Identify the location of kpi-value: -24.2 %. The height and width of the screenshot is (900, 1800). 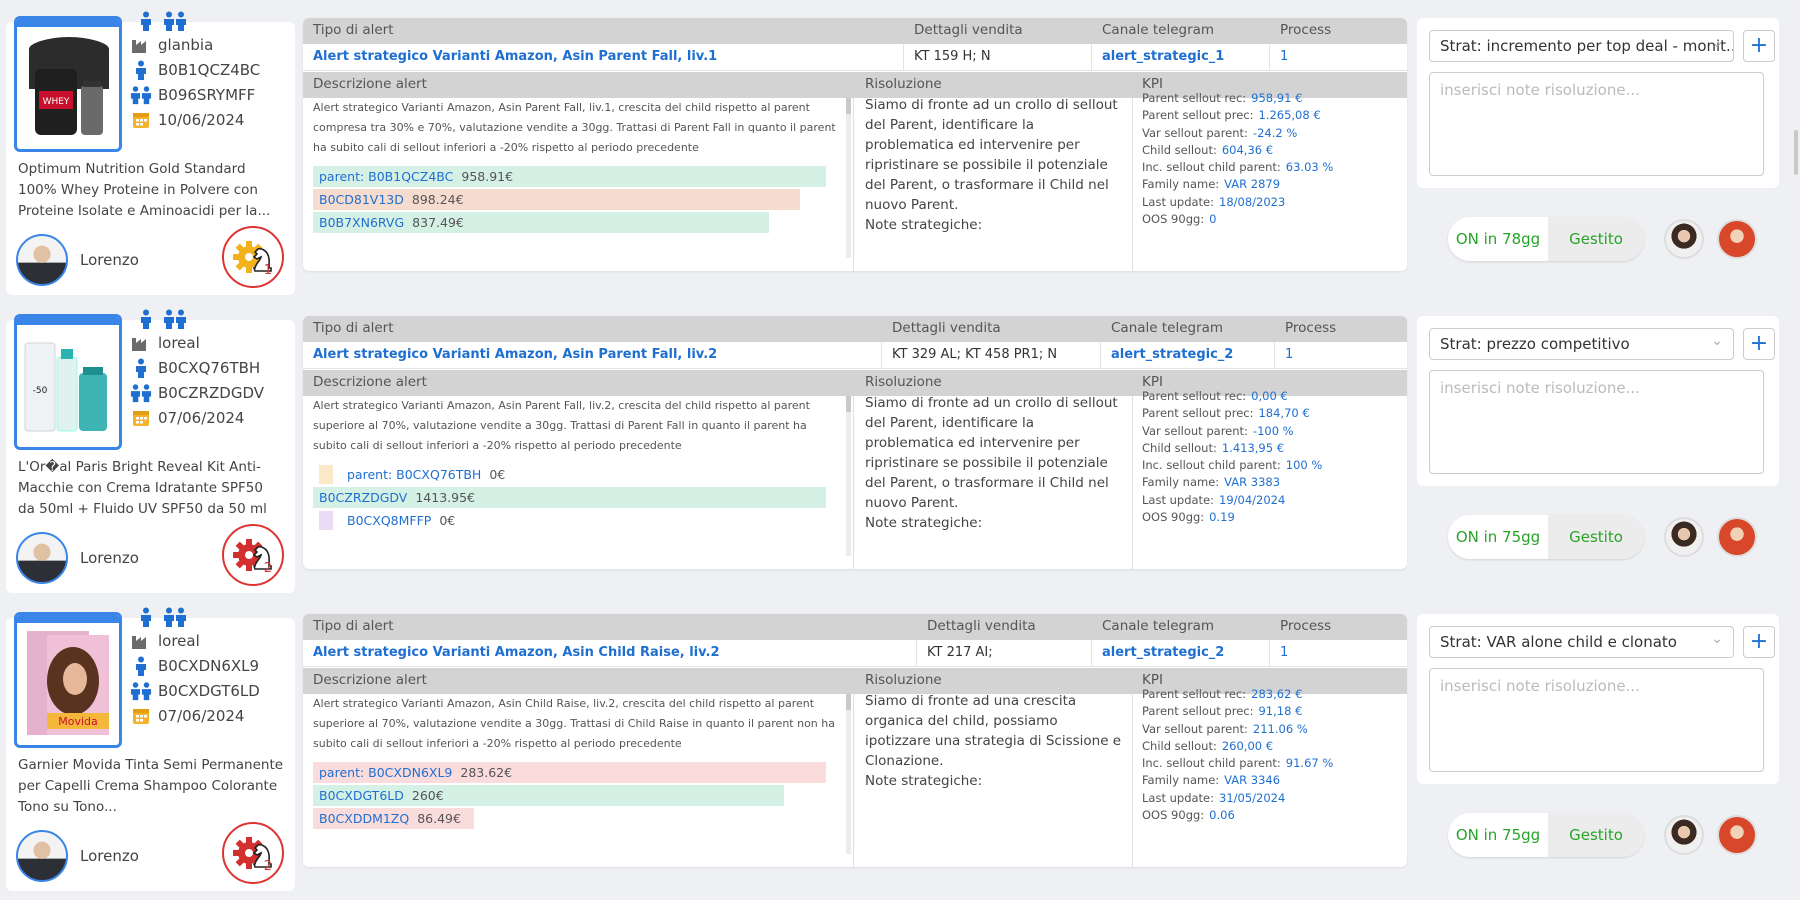
(1275, 132).